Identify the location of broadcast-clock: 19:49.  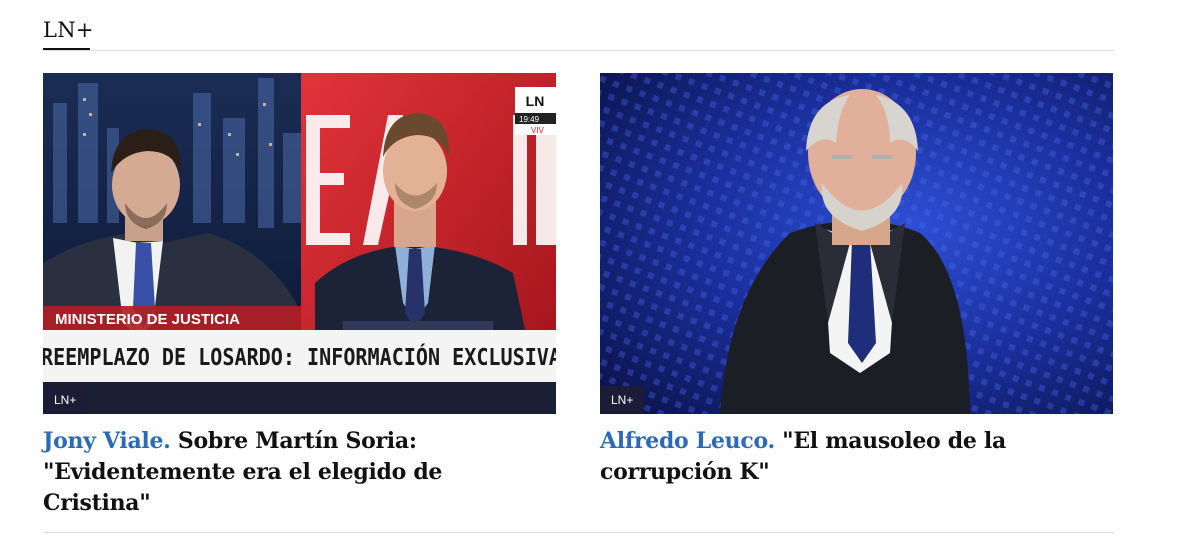
(529, 119).